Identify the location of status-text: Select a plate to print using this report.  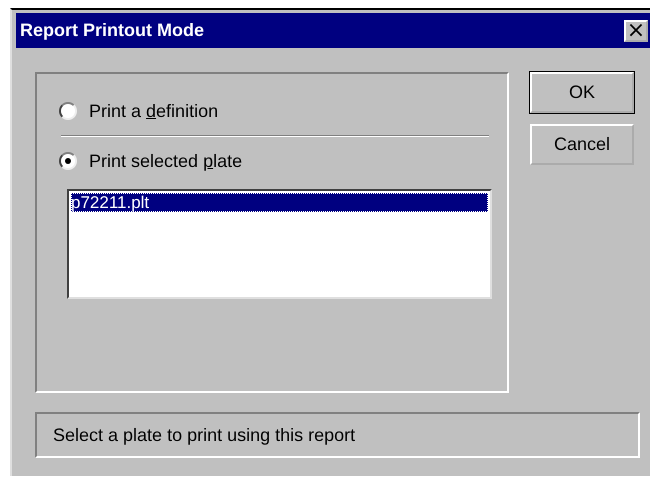
(337, 435).